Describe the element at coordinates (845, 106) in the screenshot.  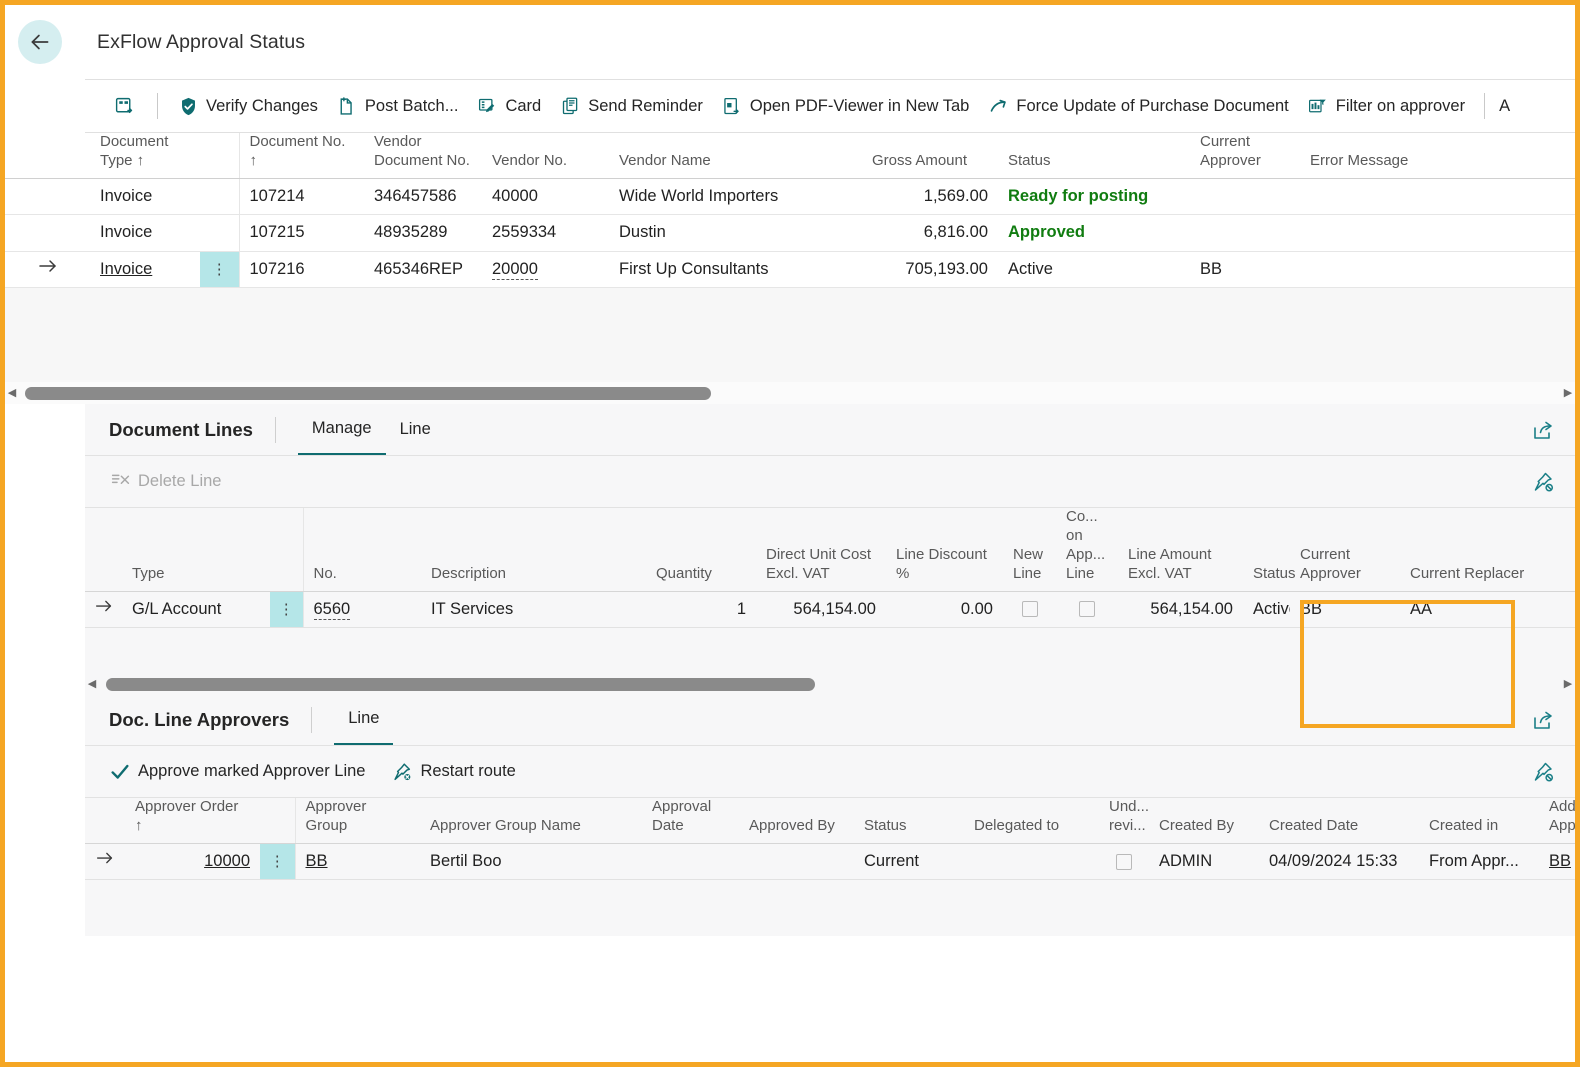
I see `open-pdf-viewer-button: Open PDF-Viewer in New Tab` at that location.